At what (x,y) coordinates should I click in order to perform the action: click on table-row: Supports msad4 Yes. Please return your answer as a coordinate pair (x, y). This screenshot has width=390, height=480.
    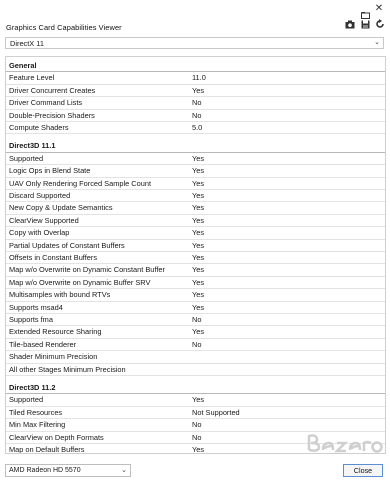
    Looking at the image, I should click on (195, 307).